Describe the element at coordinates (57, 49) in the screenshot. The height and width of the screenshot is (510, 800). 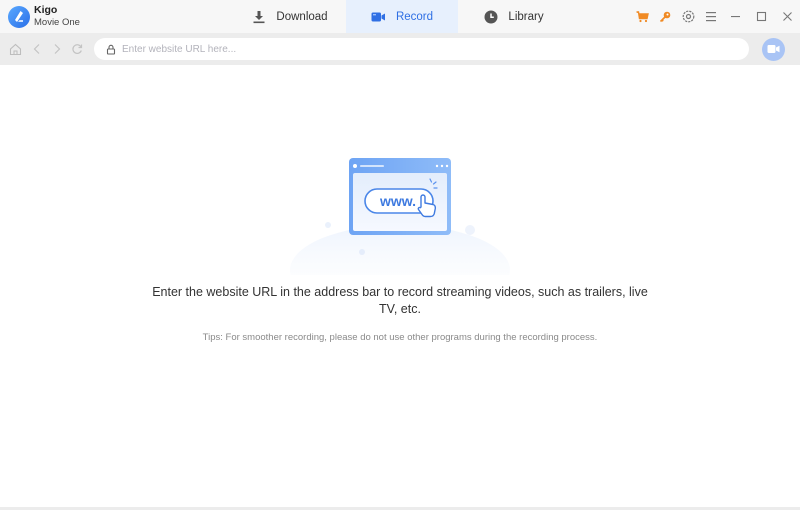
I see `forward-icon` at that location.